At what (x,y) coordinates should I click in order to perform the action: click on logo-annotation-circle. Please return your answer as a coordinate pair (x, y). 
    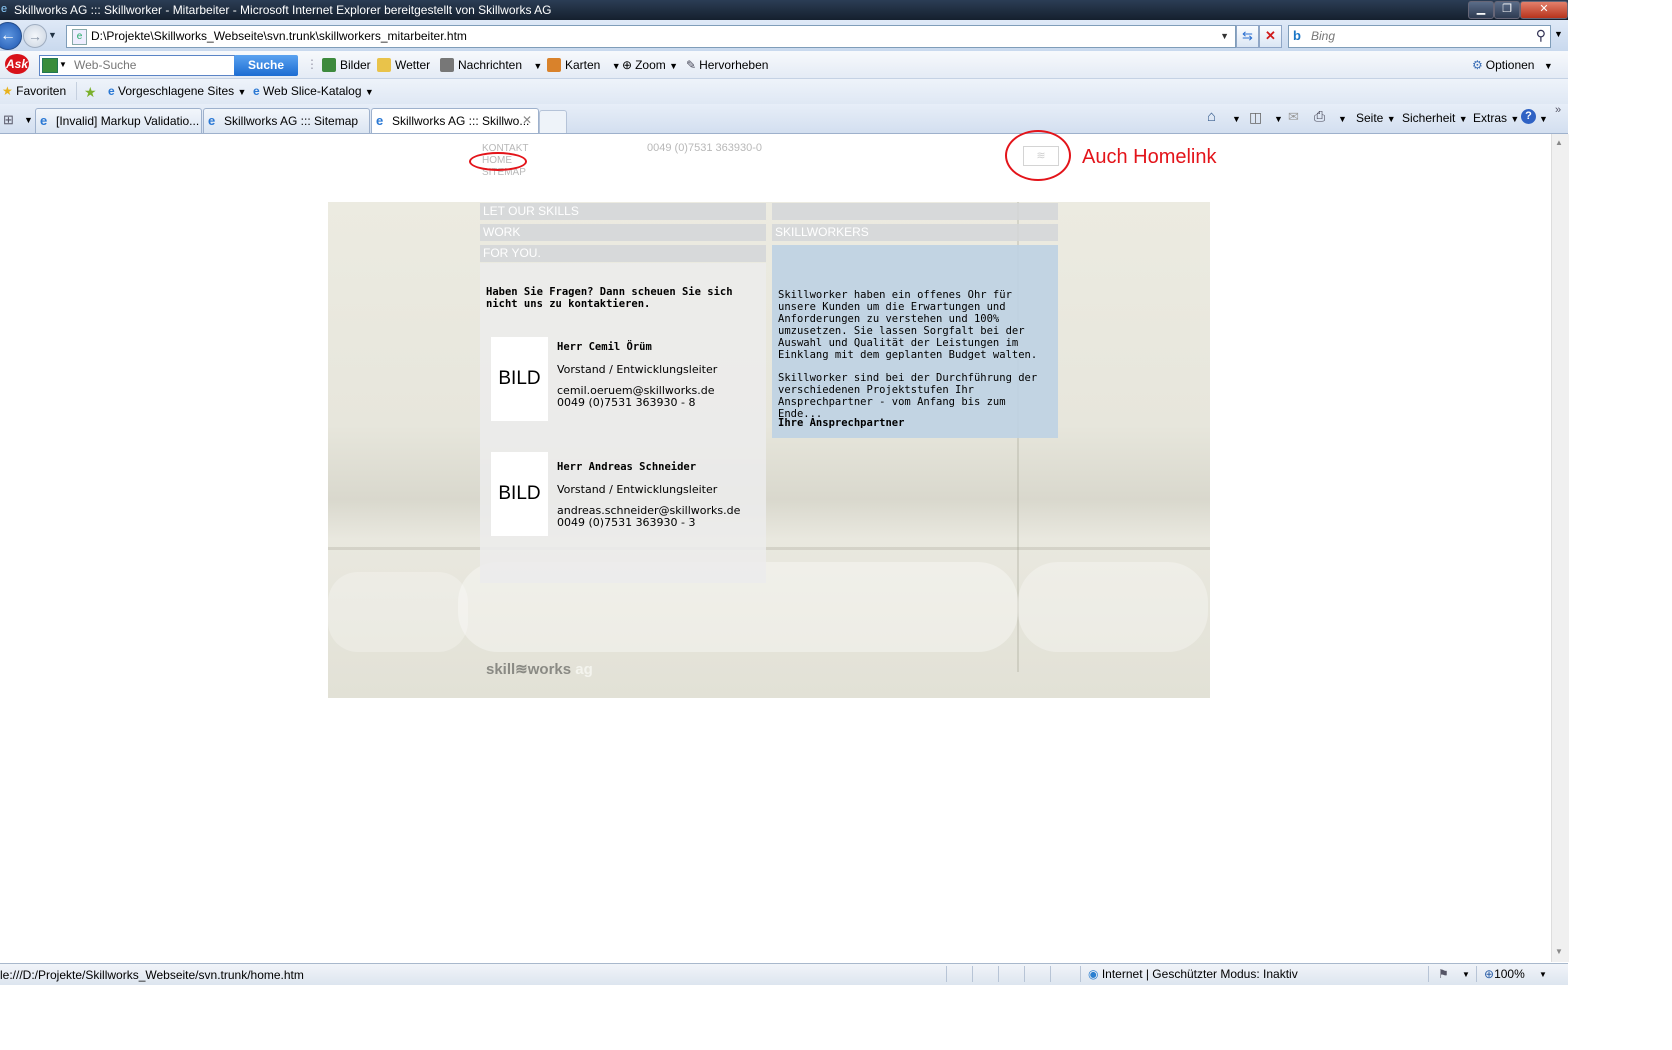
    Looking at the image, I should click on (1038, 155).